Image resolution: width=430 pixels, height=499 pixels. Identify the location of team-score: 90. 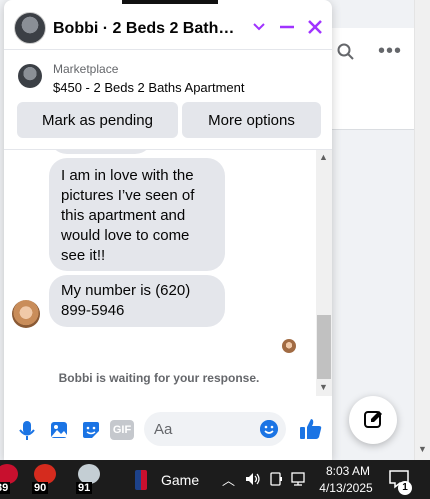
(40, 488).